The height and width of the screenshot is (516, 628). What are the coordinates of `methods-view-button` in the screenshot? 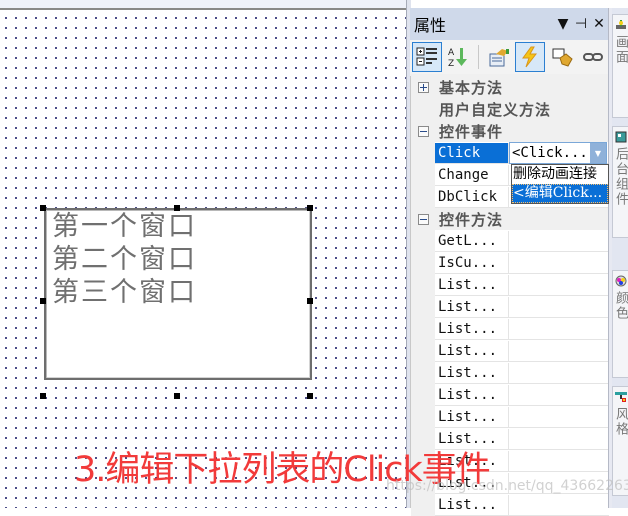 It's located at (561, 57).